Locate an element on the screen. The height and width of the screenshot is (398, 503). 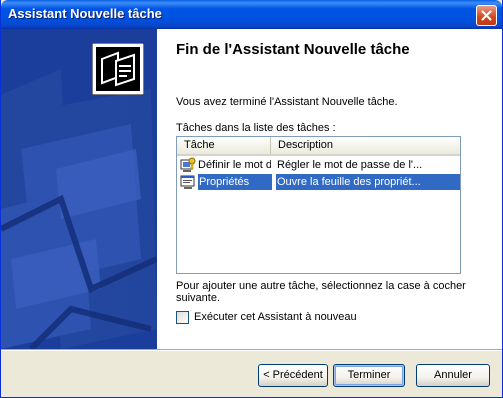
title-bar: Assistant Nouvelle tâche is located at coordinates (251, 14).